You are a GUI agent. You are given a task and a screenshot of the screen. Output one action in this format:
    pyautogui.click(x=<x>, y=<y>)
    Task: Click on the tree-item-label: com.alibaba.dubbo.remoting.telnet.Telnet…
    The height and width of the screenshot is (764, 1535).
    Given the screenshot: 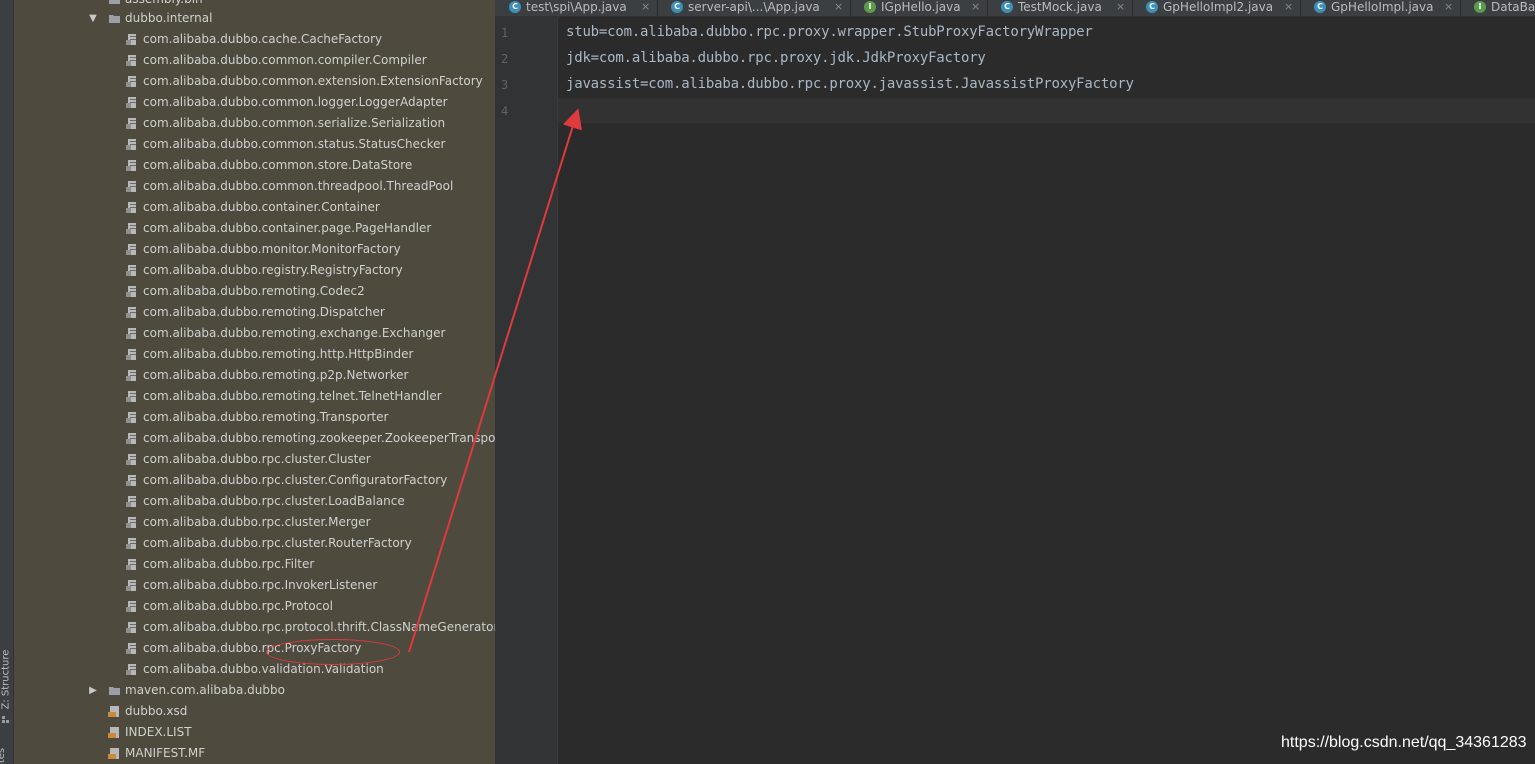 What is the action you would take?
    pyautogui.click(x=292, y=396)
    